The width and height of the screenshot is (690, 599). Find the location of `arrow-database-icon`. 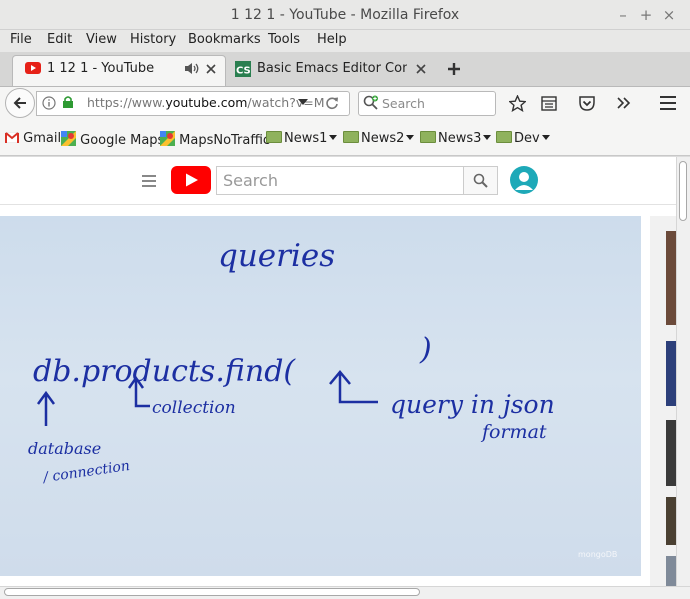

arrow-database-icon is located at coordinates (46, 408).